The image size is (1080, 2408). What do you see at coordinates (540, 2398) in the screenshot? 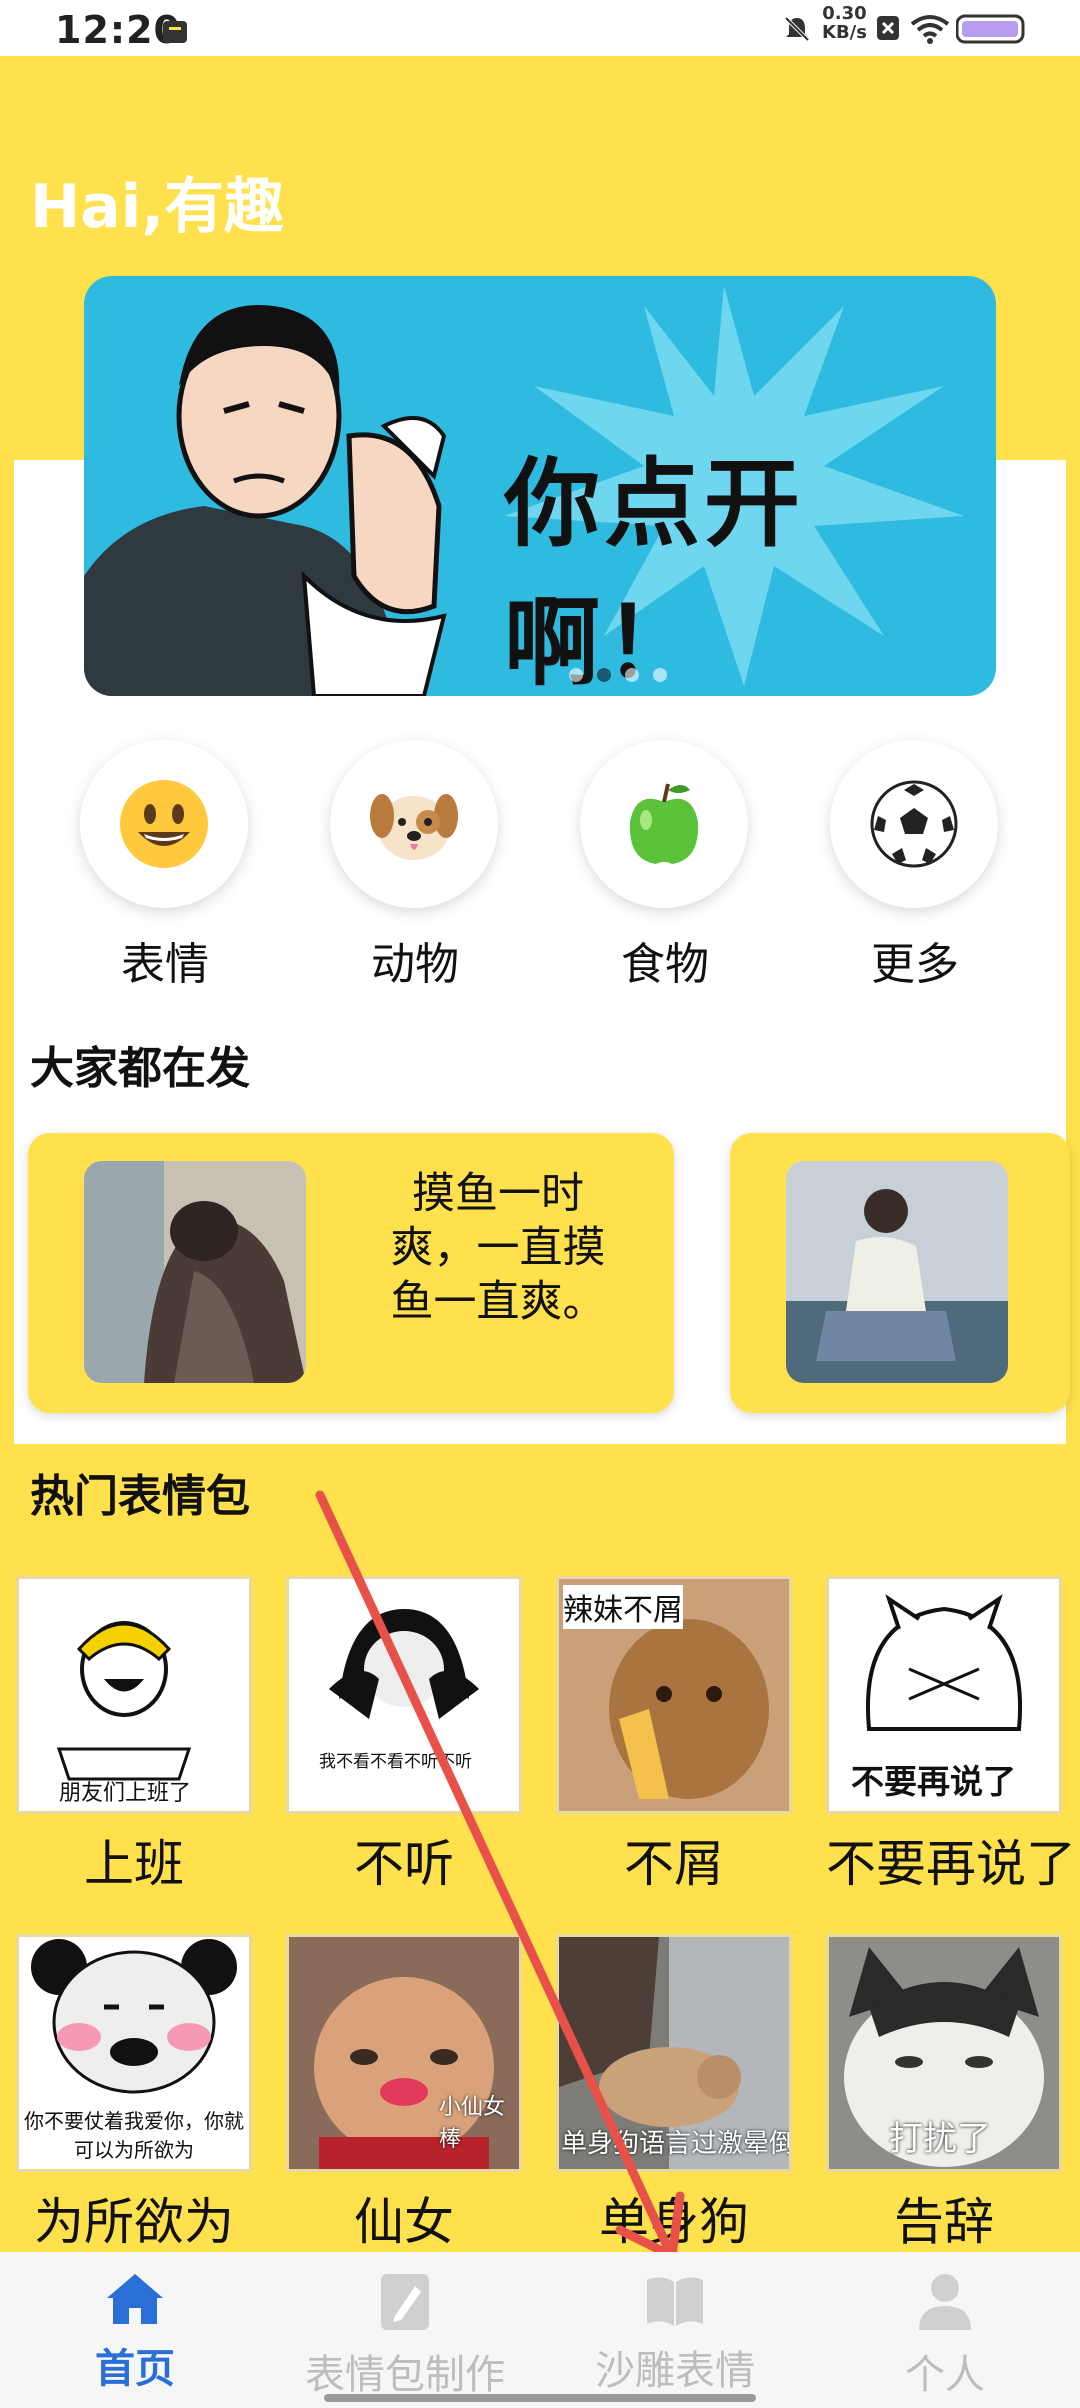
I see `home-indicator` at bounding box center [540, 2398].